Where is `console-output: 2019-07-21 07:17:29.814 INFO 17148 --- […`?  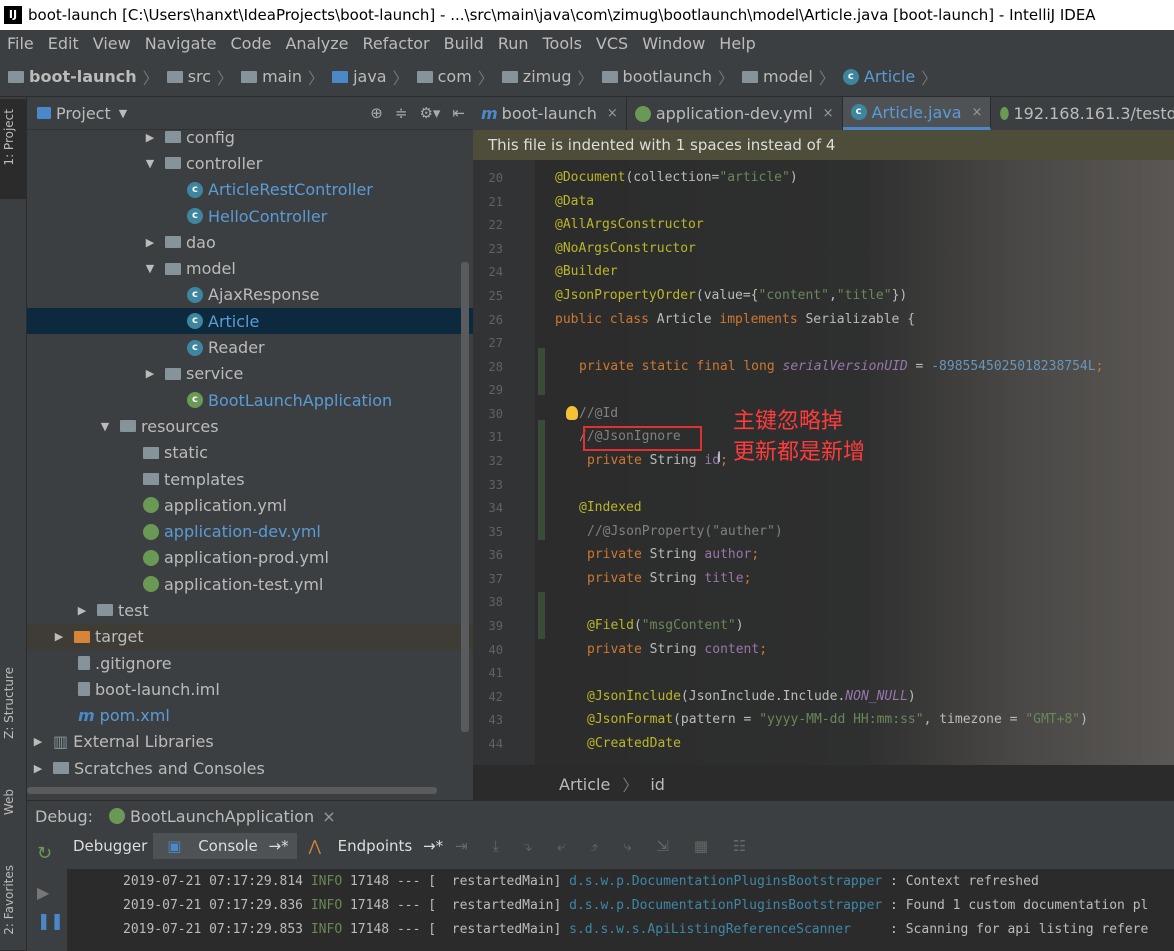
console-output: 2019-07-21 07:17:29.814 INFO 17148 --- [… is located at coordinates (620, 910).